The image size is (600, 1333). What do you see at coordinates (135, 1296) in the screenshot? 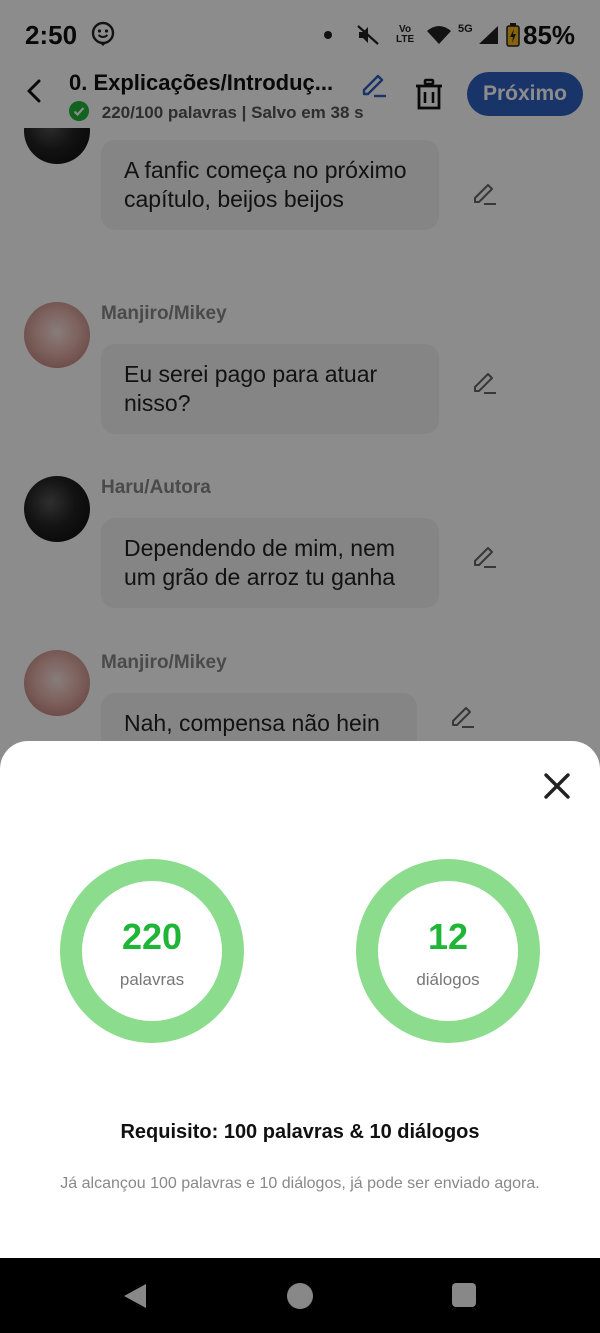
I see `nav-back-icon` at bounding box center [135, 1296].